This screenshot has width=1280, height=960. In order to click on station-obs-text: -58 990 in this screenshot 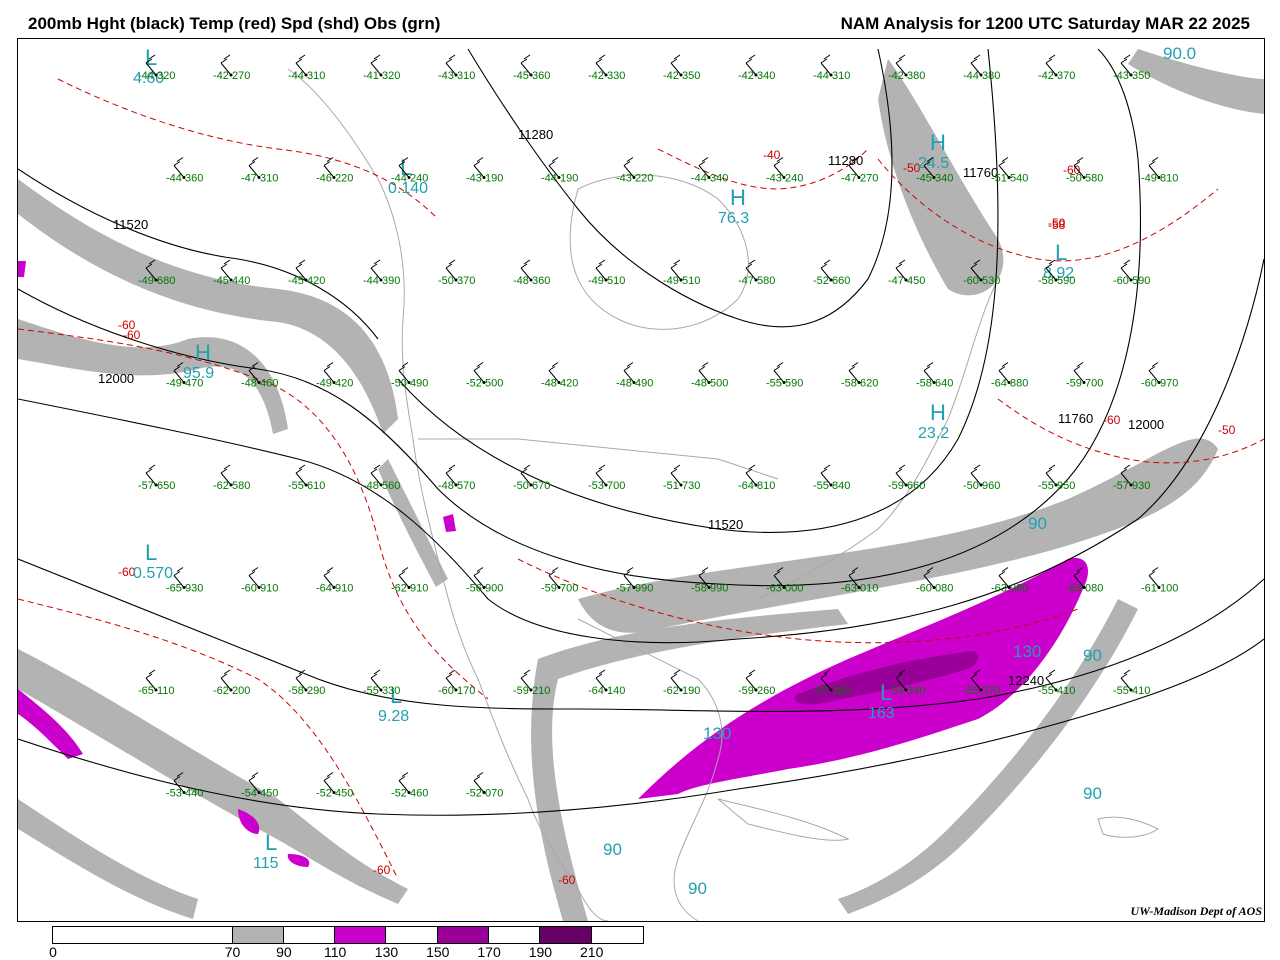, I will do `click(709, 589)`.